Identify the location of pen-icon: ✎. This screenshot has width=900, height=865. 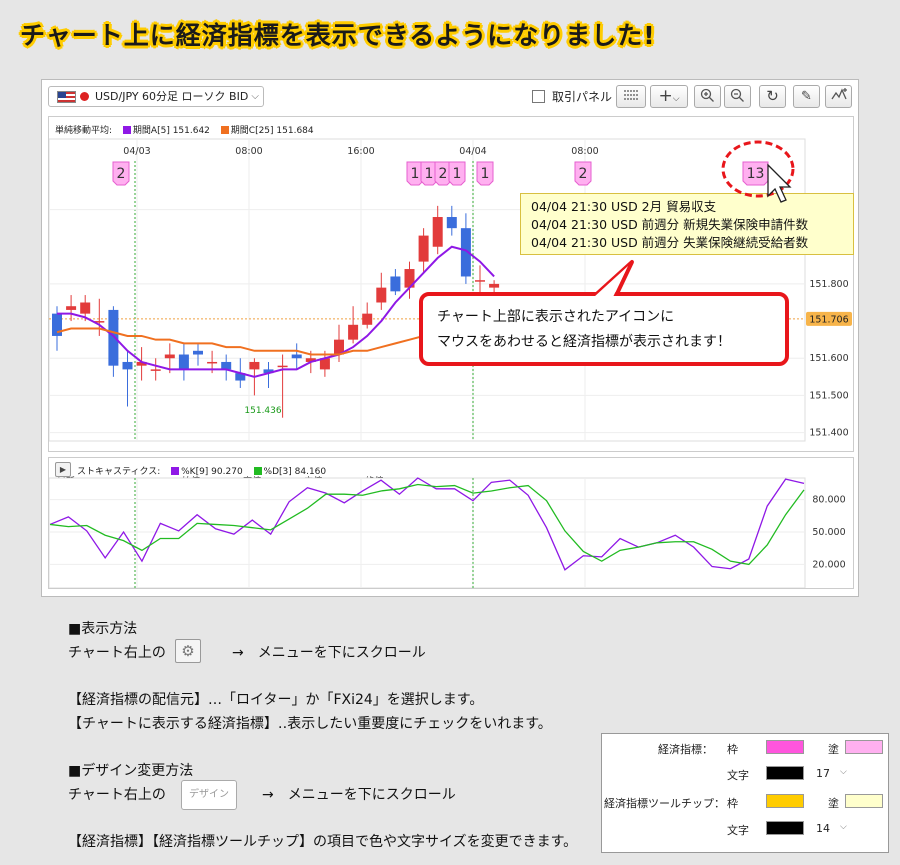
(806, 96).